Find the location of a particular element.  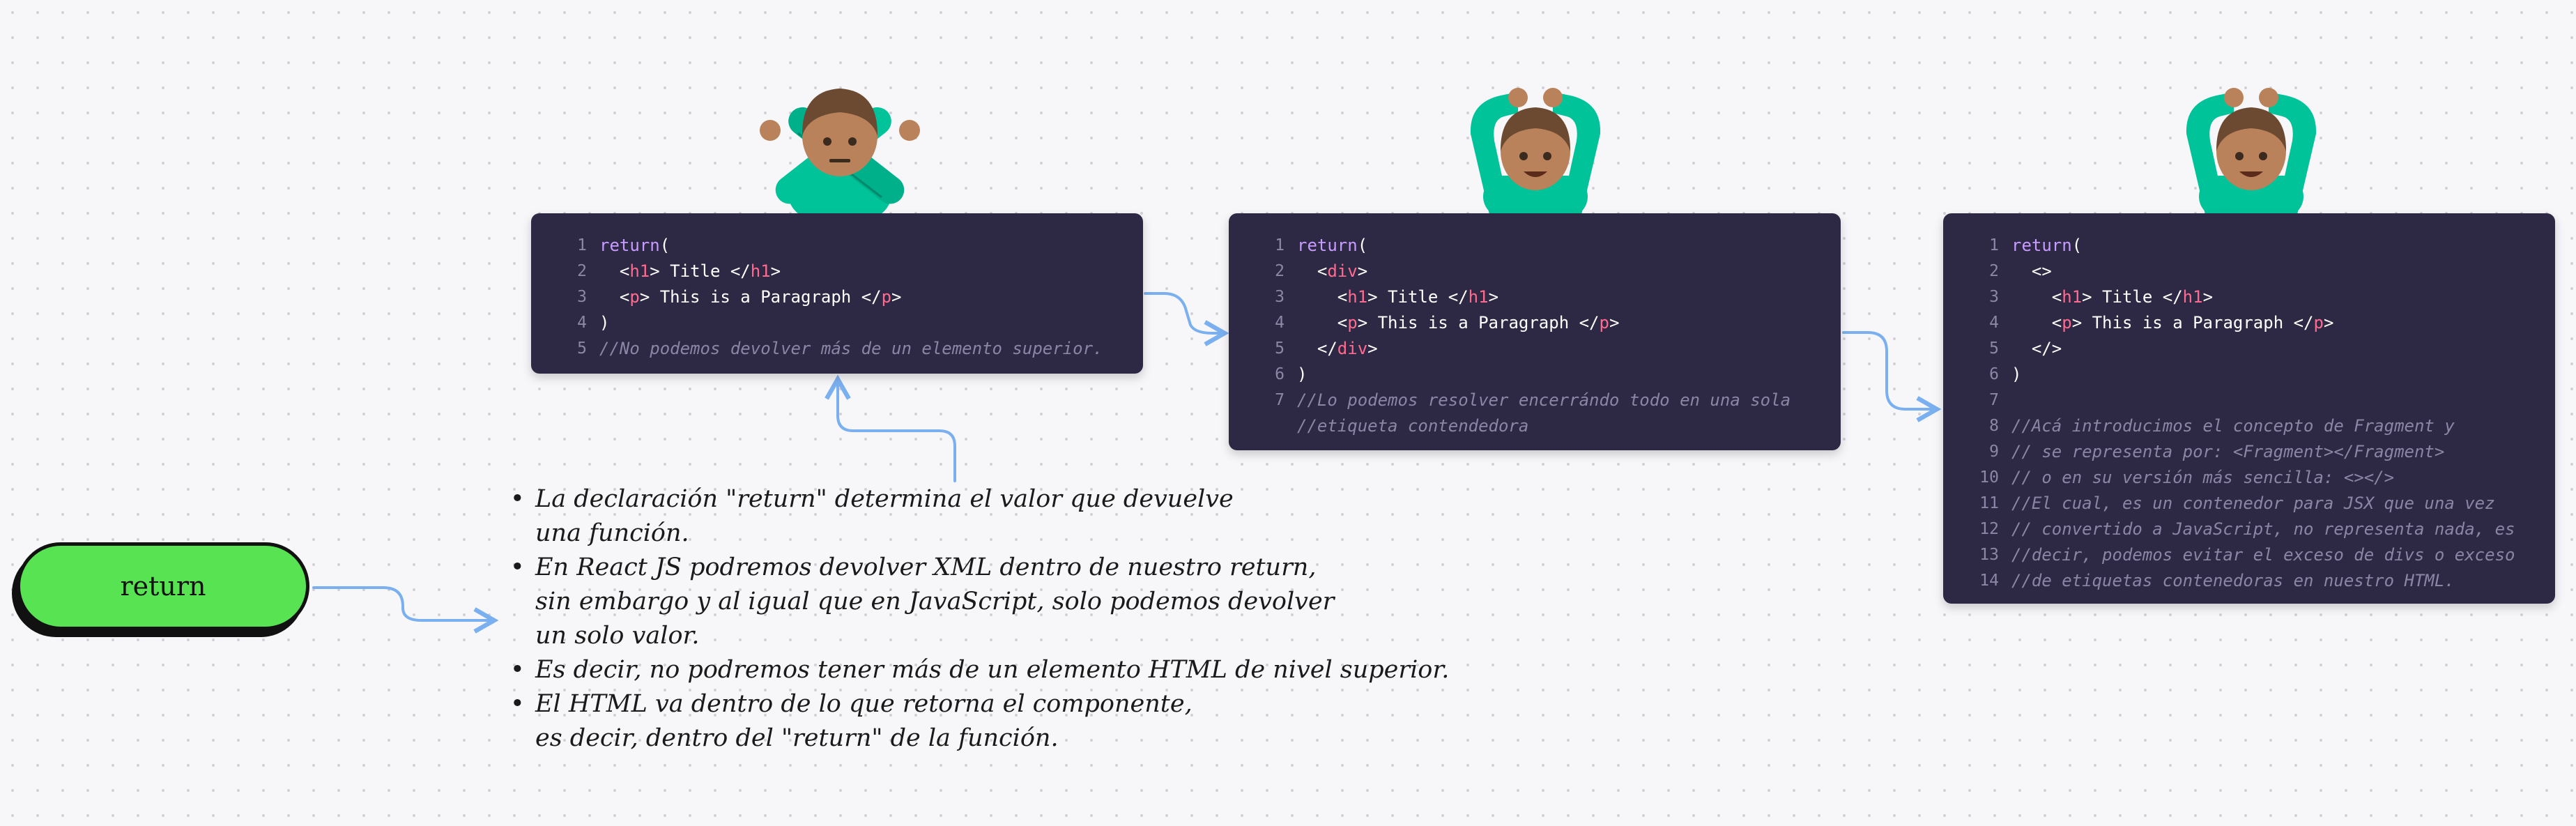

code-punctuation: </ is located at coordinates (1317, 348).